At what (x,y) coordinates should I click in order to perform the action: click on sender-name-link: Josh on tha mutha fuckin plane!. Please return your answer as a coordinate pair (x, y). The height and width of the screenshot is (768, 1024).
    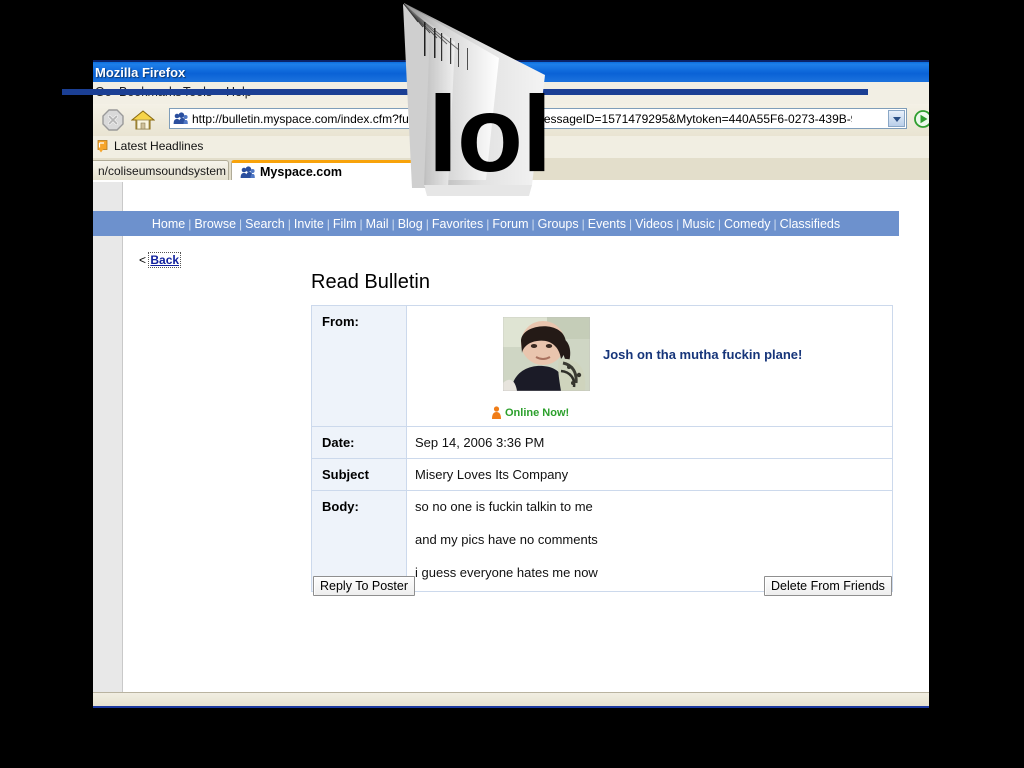
    Looking at the image, I should click on (702, 354).